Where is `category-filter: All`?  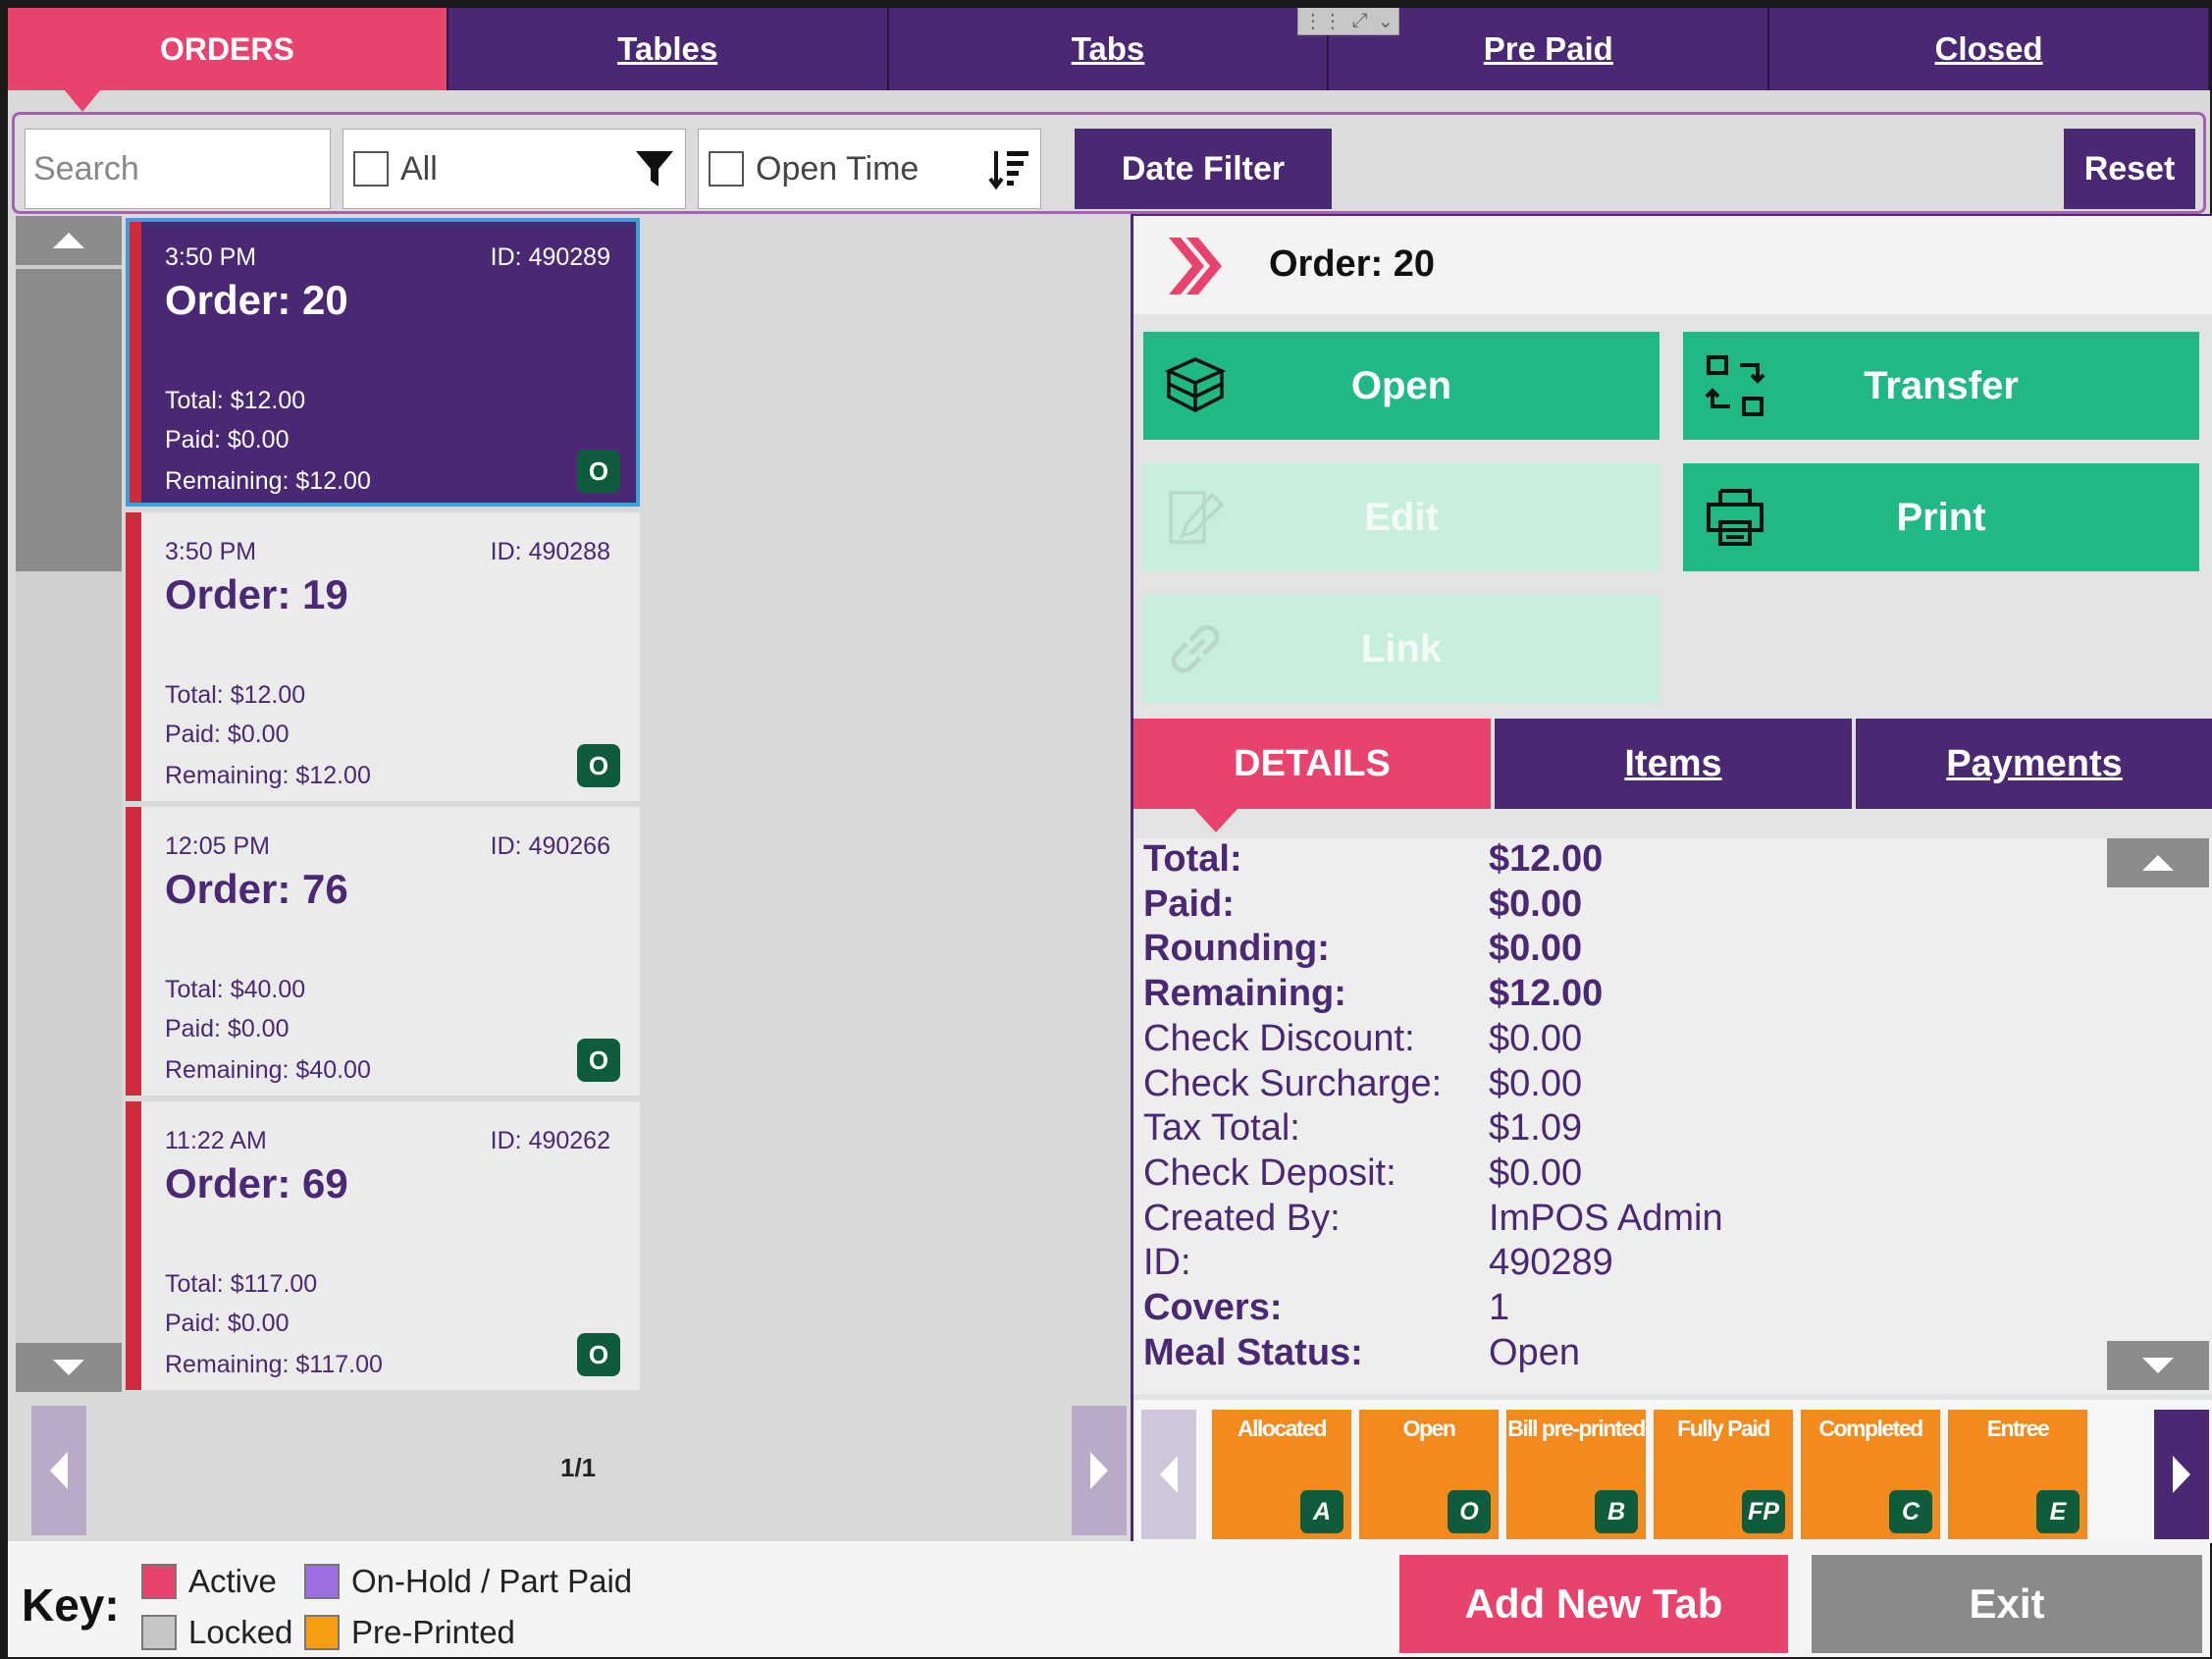 category-filter: All is located at coordinates (514, 169).